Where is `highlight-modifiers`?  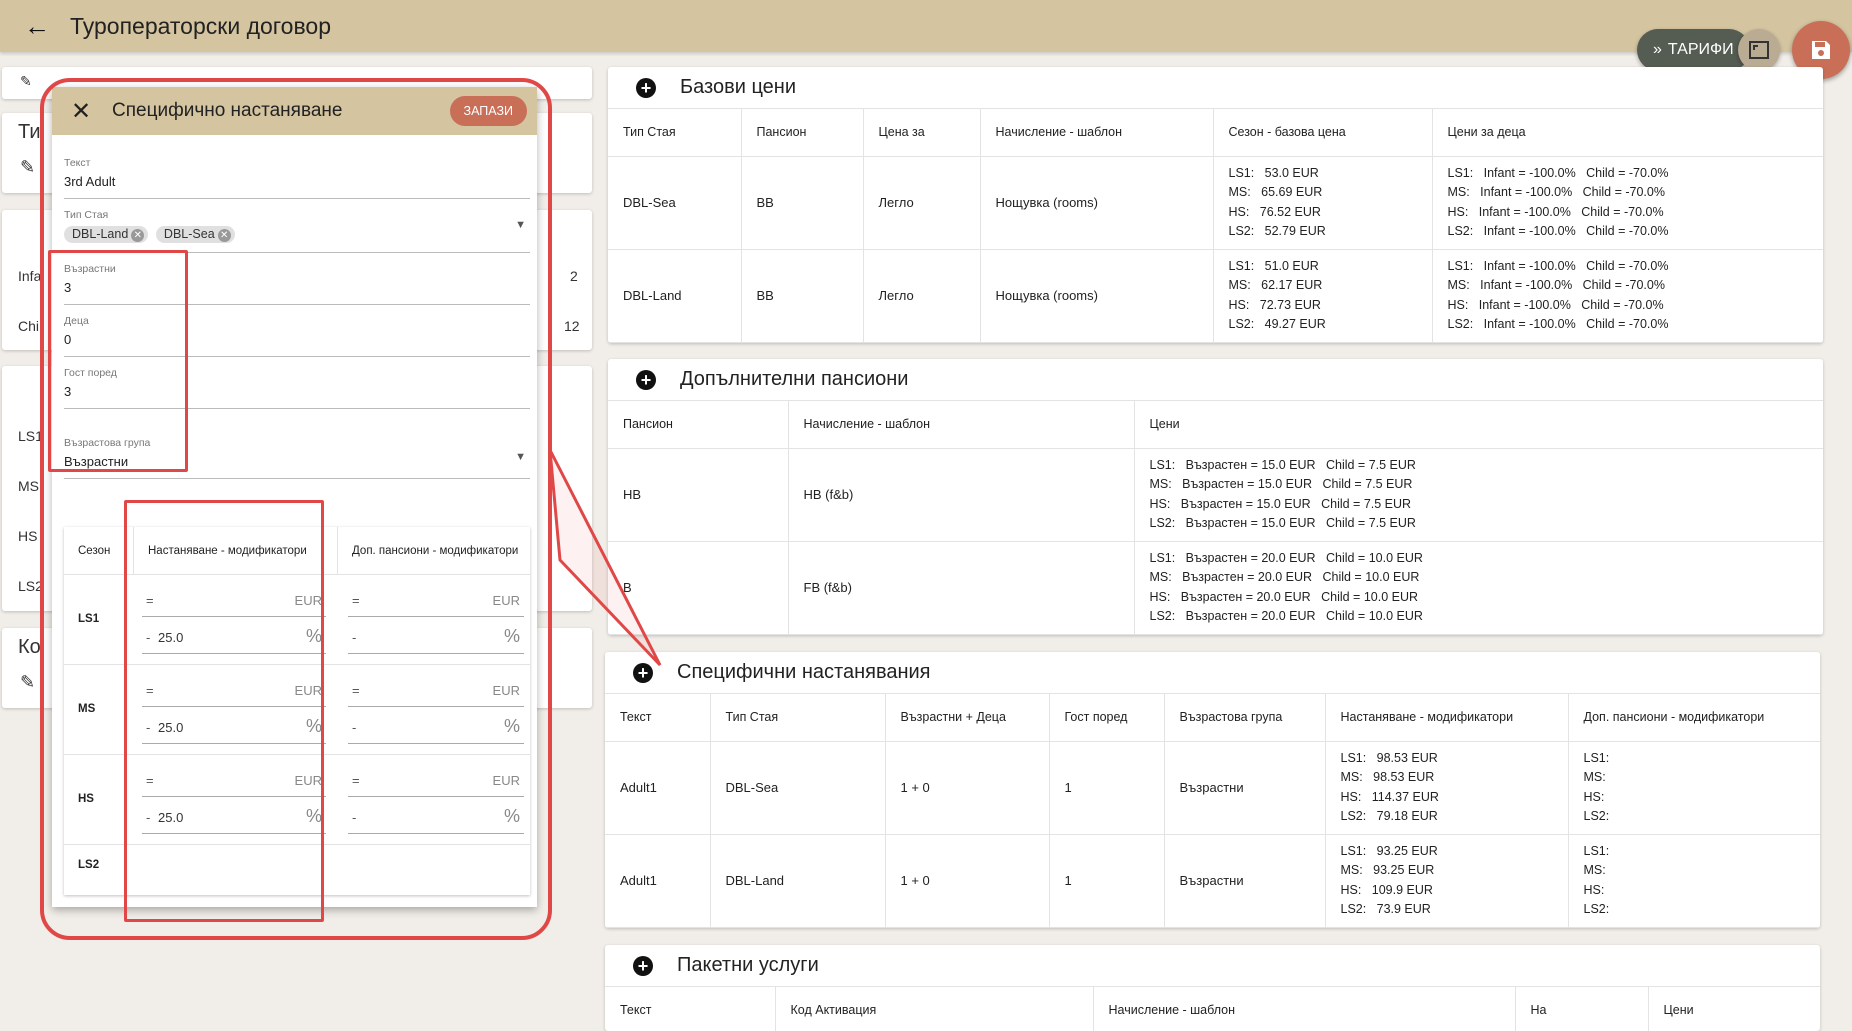 highlight-modifiers is located at coordinates (224, 711).